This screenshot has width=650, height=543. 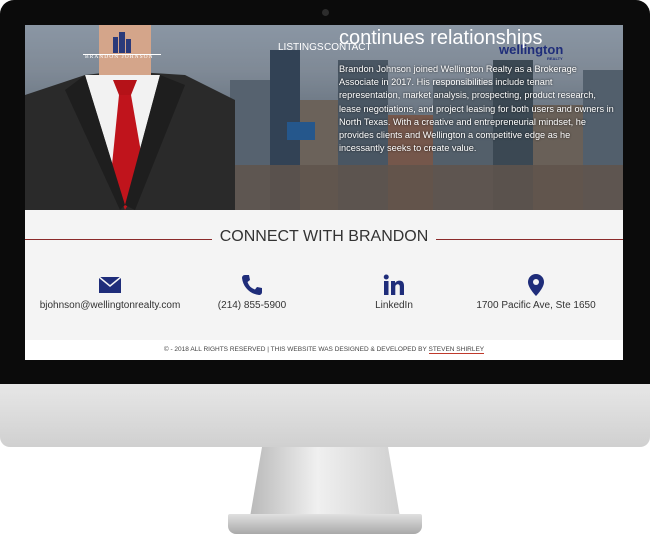 What do you see at coordinates (119, 57) in the screenshot?
I see `logo-name: BRANDON JOHNSON` at bounding box center [119, 57].